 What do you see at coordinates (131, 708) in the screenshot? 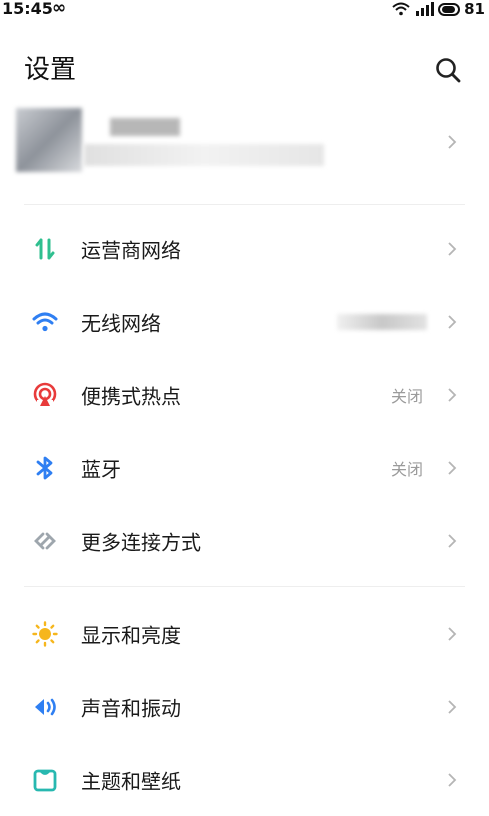
I see `row-label: 声音和振动` at bounding box center [131, 708].